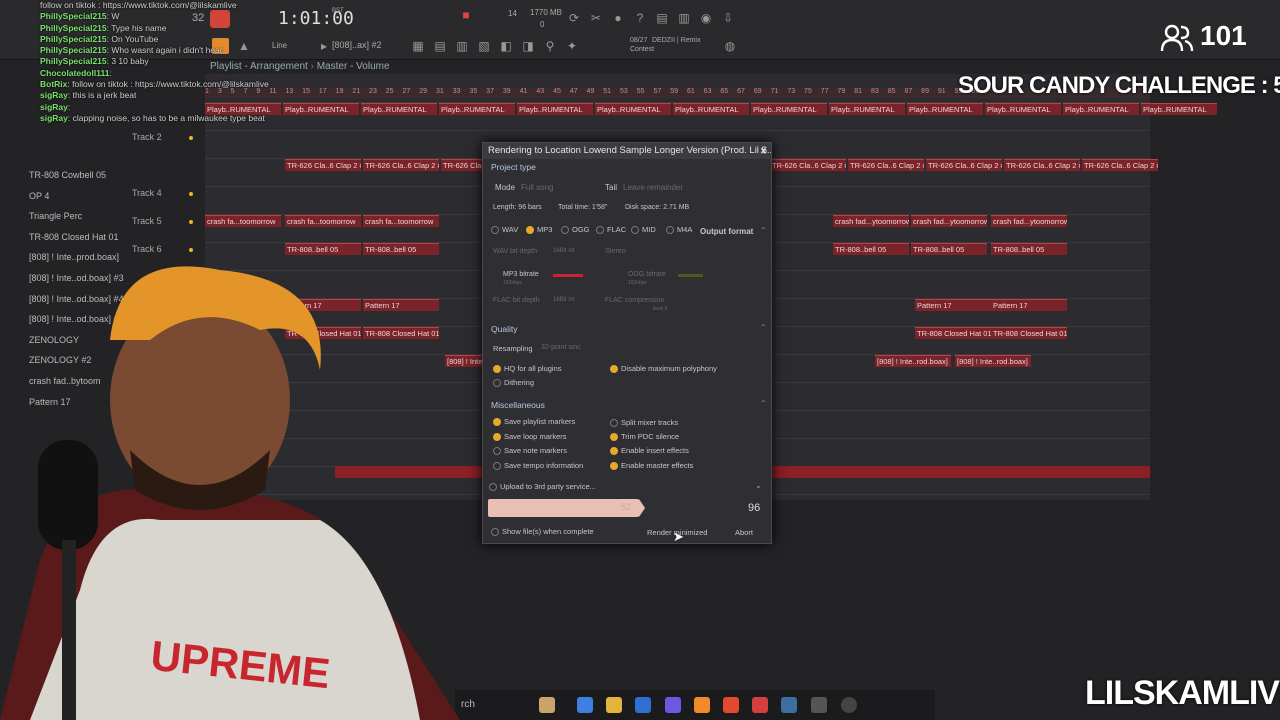  What do you see at coordinates (615, 251) in the screenshot?
I see `stereo-select: Stereo` at bounding box center [615, 251].